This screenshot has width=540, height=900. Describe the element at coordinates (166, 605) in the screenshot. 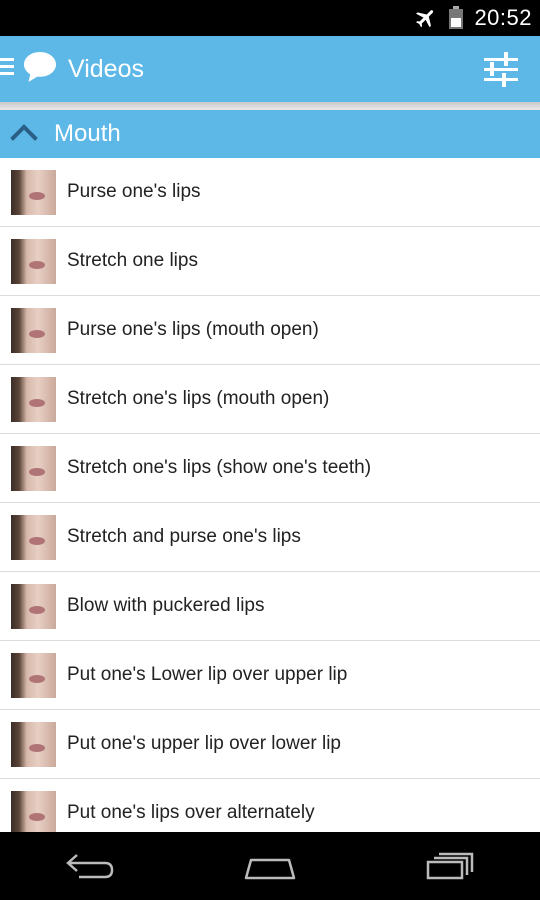

I see `video-title: Blow with puckered lips` at that location.